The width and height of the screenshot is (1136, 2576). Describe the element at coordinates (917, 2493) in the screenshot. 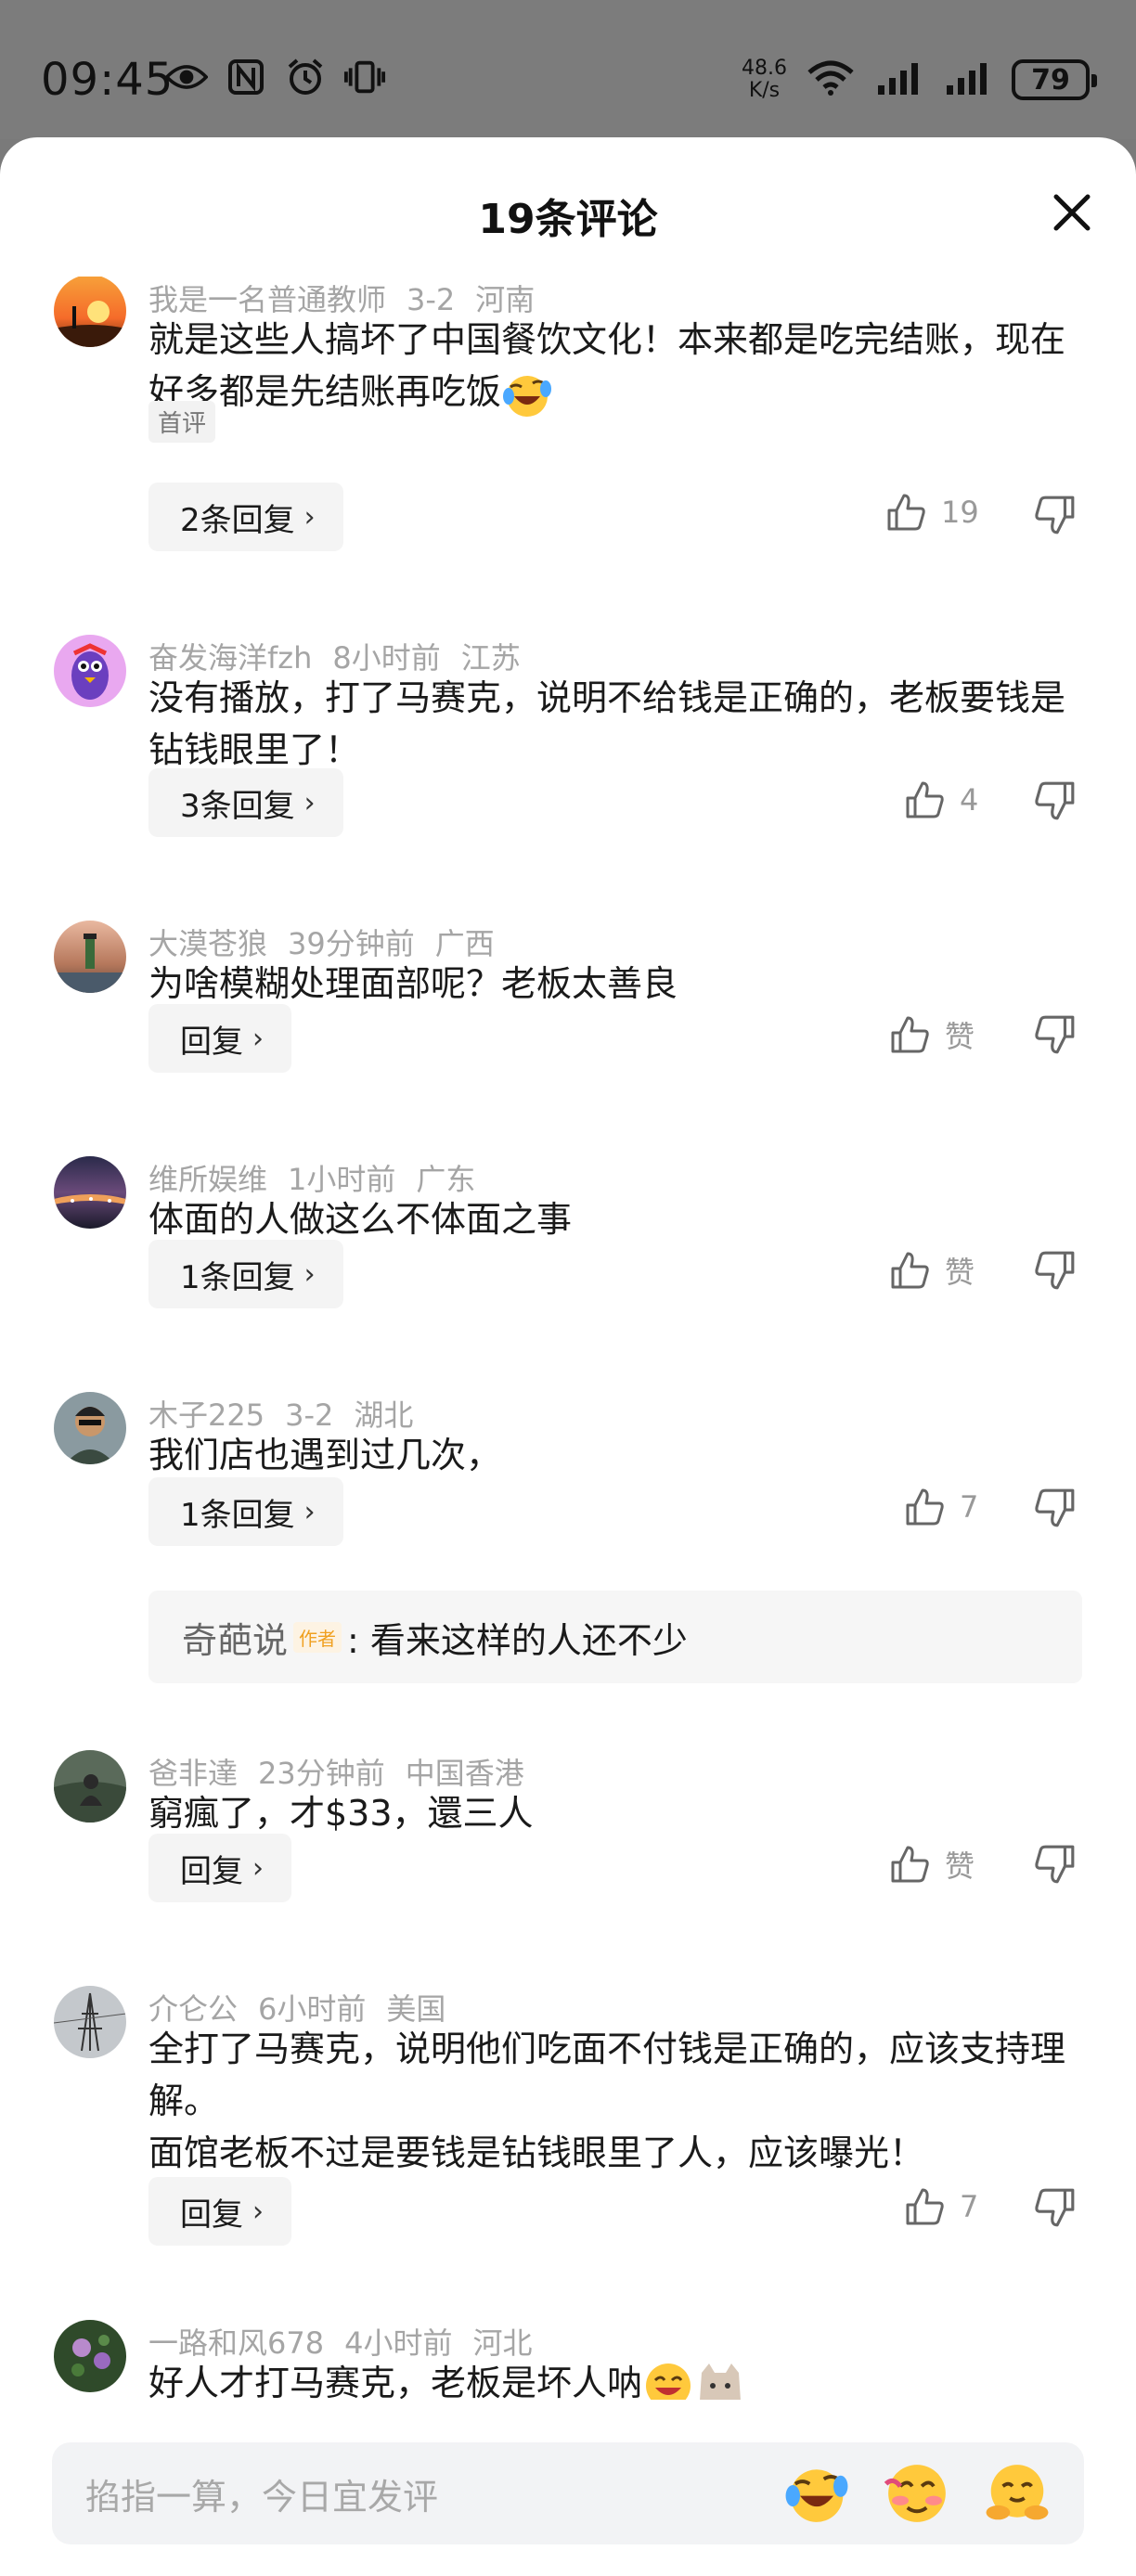

I see `blush-emoji-icon` at that location.